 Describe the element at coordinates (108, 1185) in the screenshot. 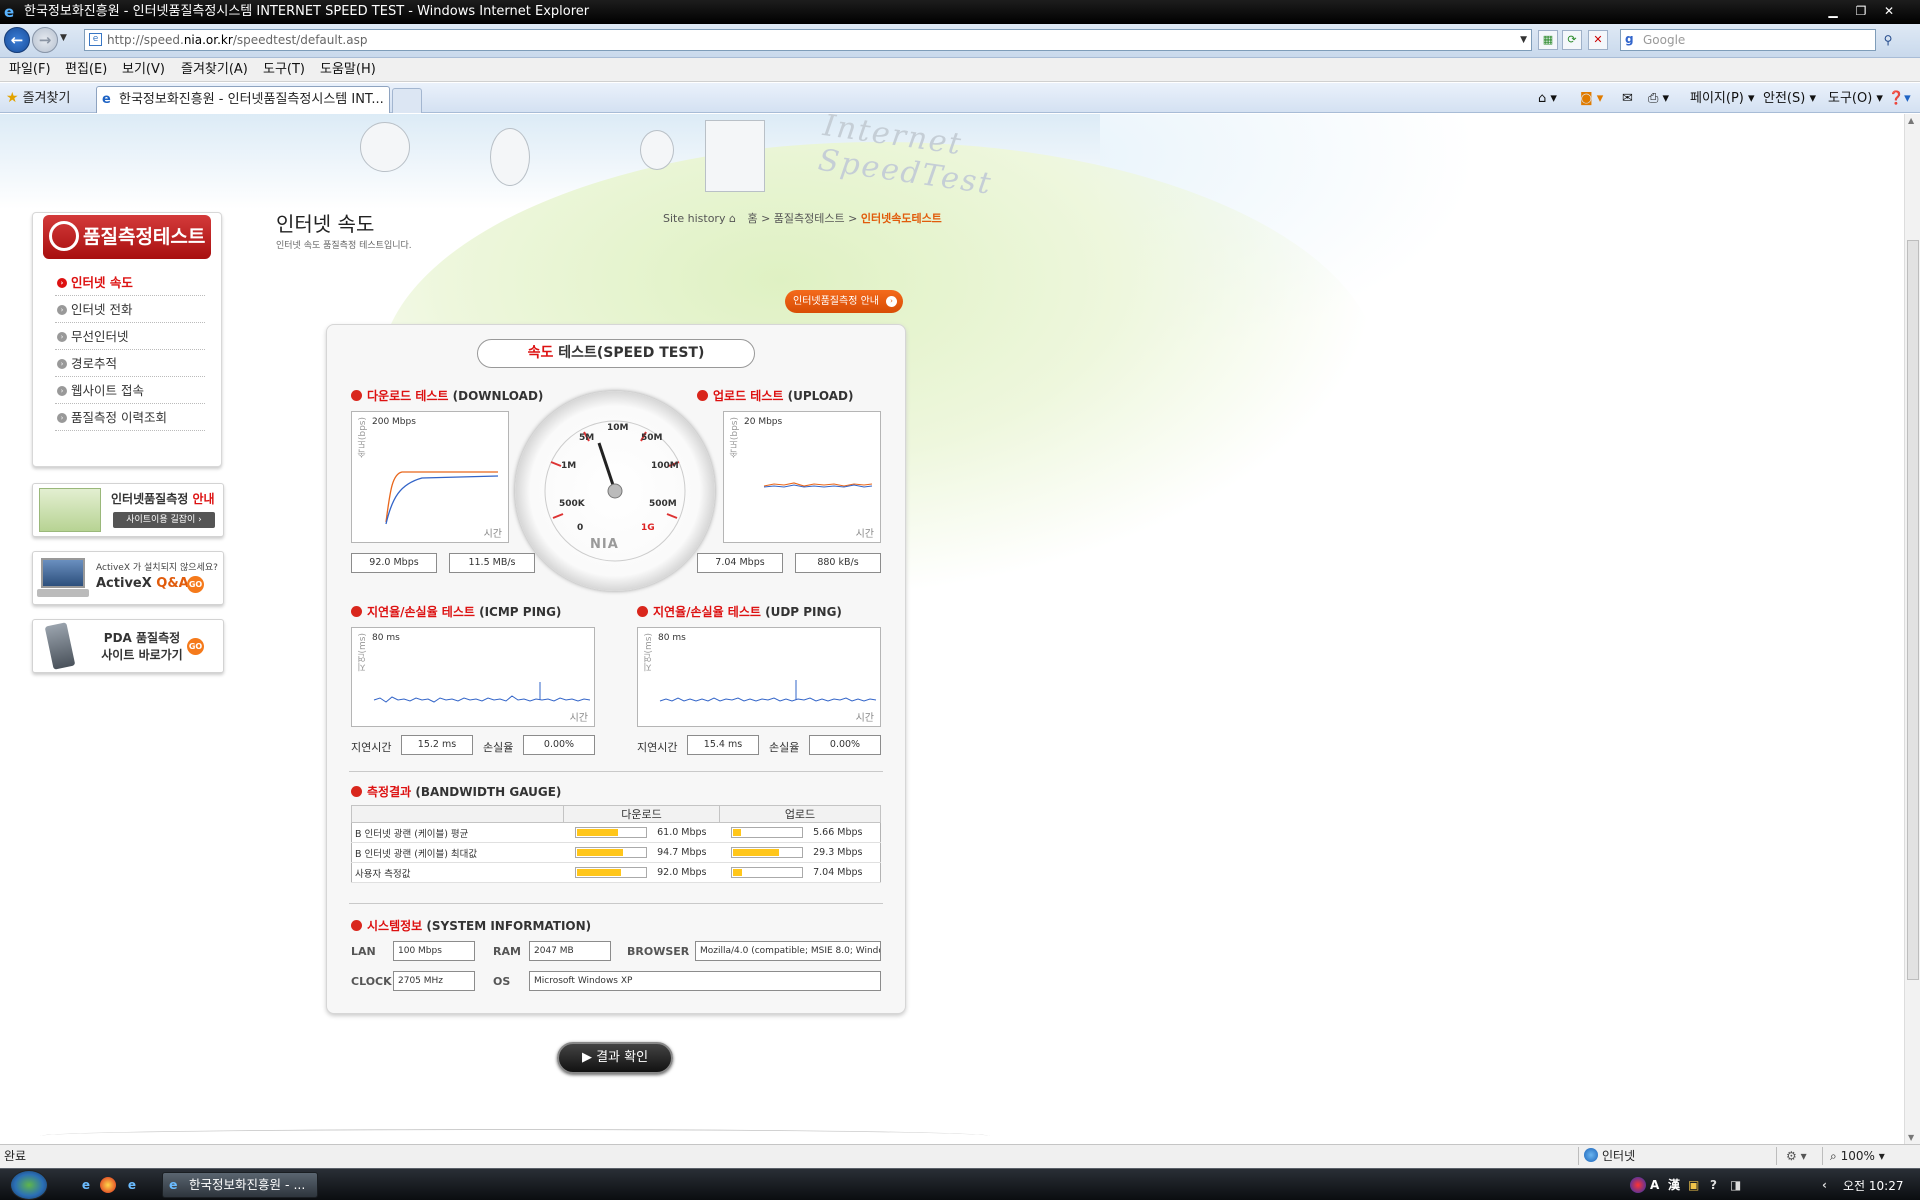

I see `chrome-quicklaunch-icon` at that location.